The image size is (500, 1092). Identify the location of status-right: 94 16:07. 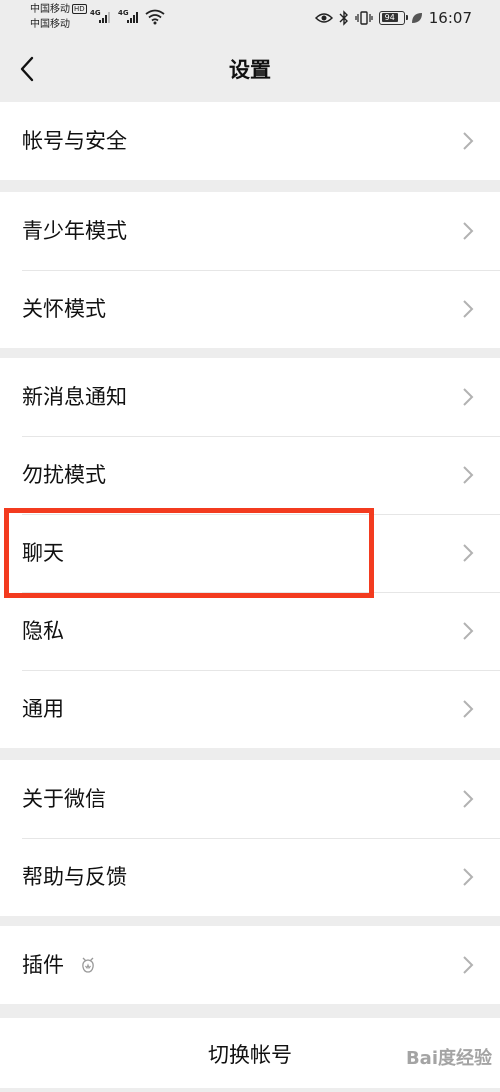
(393, 18).